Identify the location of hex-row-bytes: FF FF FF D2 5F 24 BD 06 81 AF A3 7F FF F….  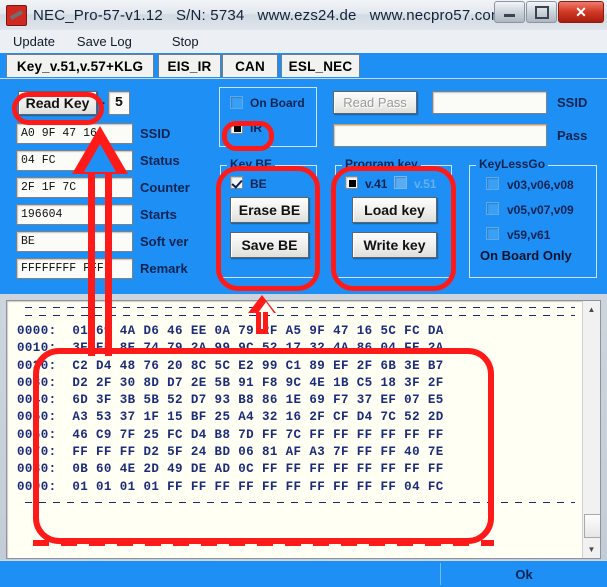
(258, 452).